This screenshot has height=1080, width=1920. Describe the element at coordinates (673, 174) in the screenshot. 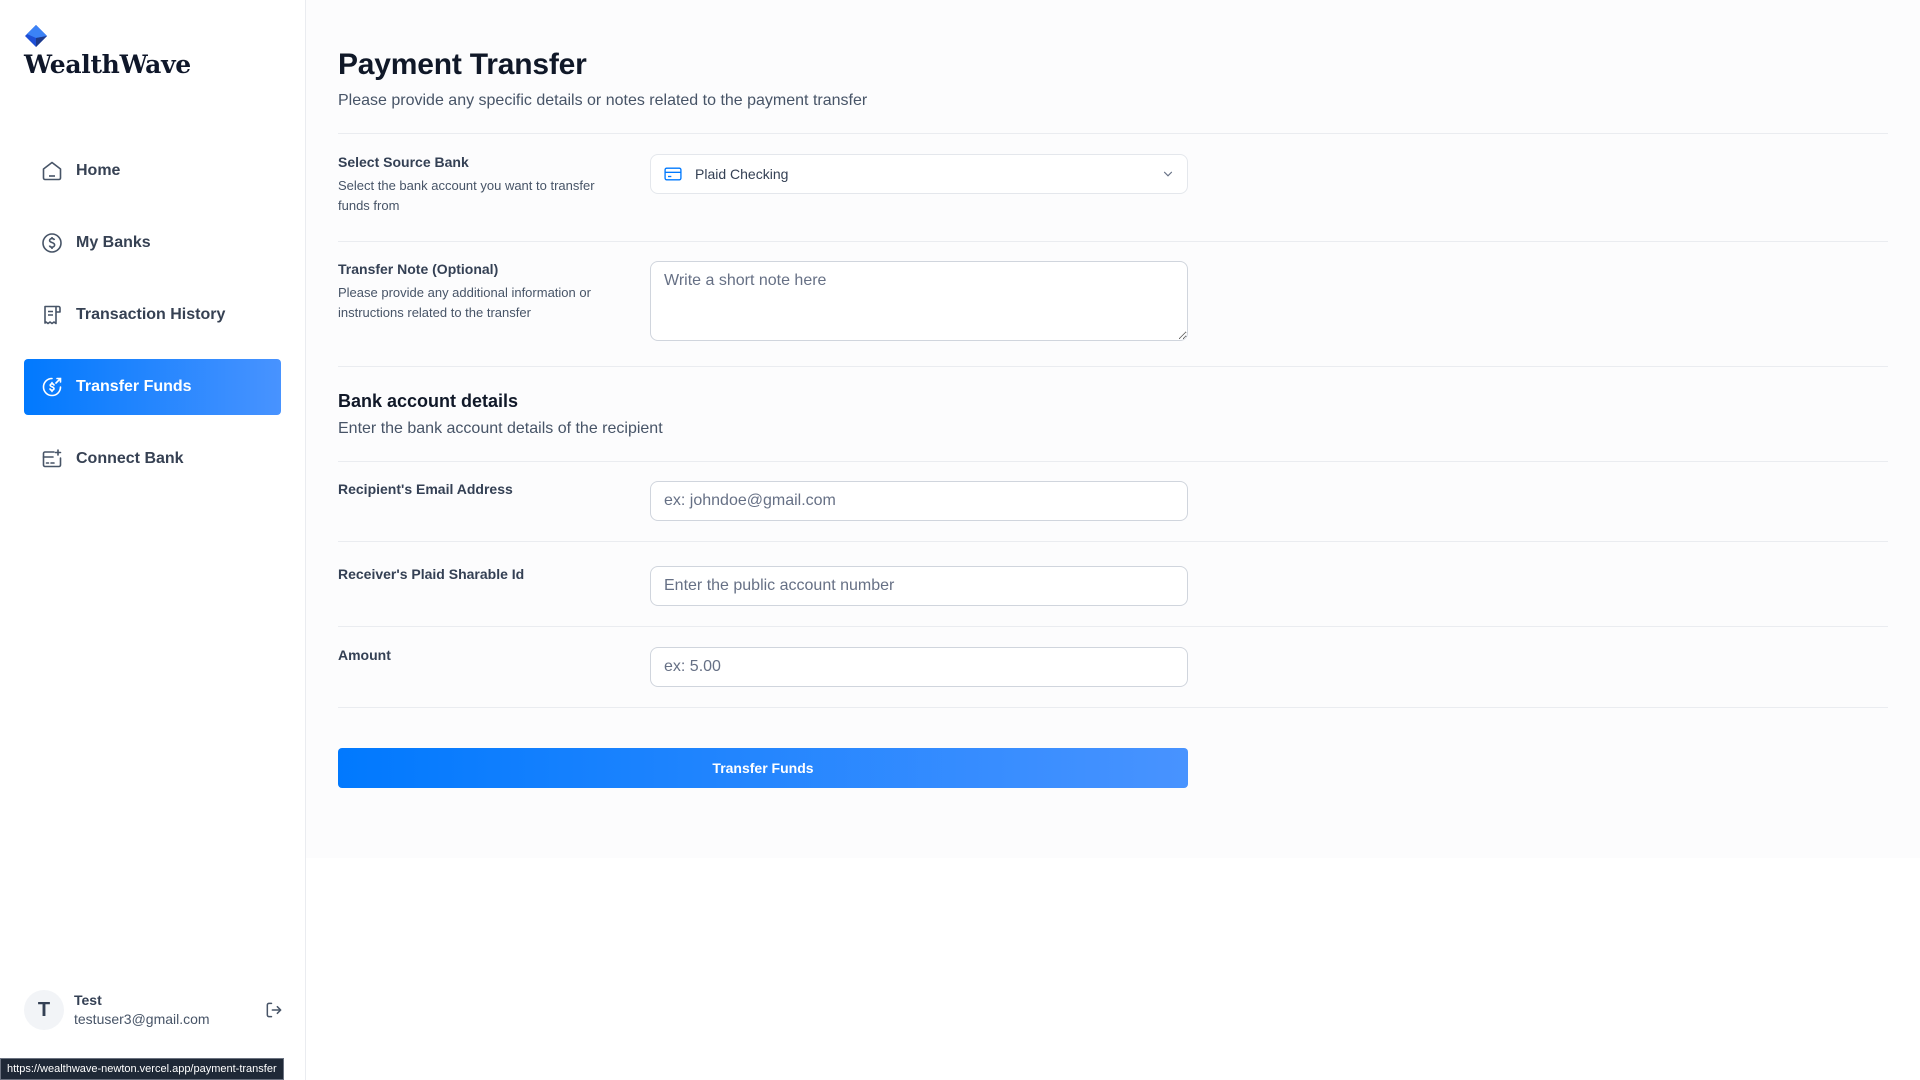

I see `credit-card-icon` at that location.